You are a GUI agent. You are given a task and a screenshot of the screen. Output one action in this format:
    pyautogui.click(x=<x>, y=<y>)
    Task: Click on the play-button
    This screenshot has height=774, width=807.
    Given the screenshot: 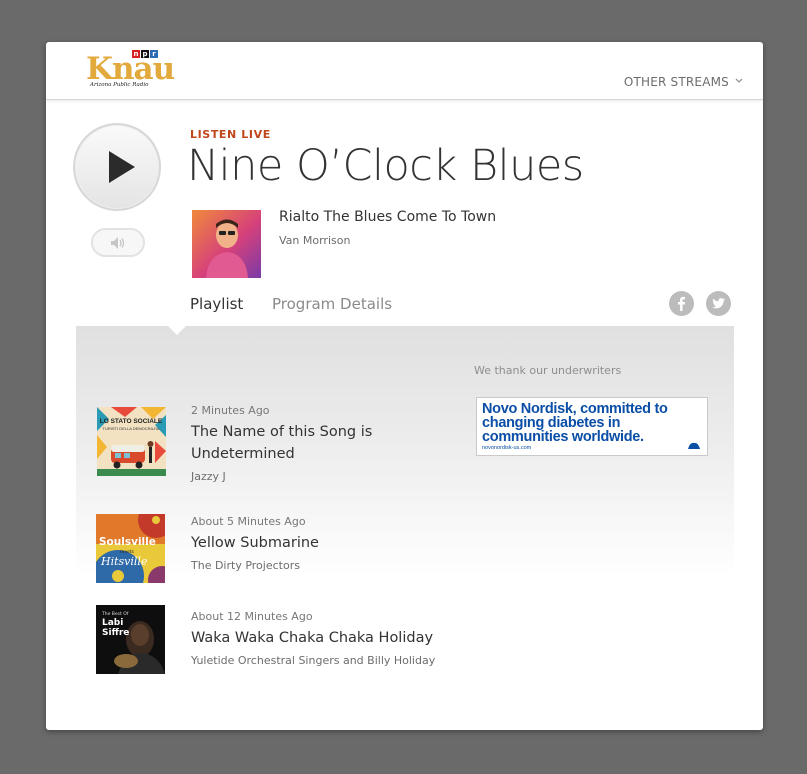 What is the action you would take?
    pyautogui.click(x=117, y=167)
    